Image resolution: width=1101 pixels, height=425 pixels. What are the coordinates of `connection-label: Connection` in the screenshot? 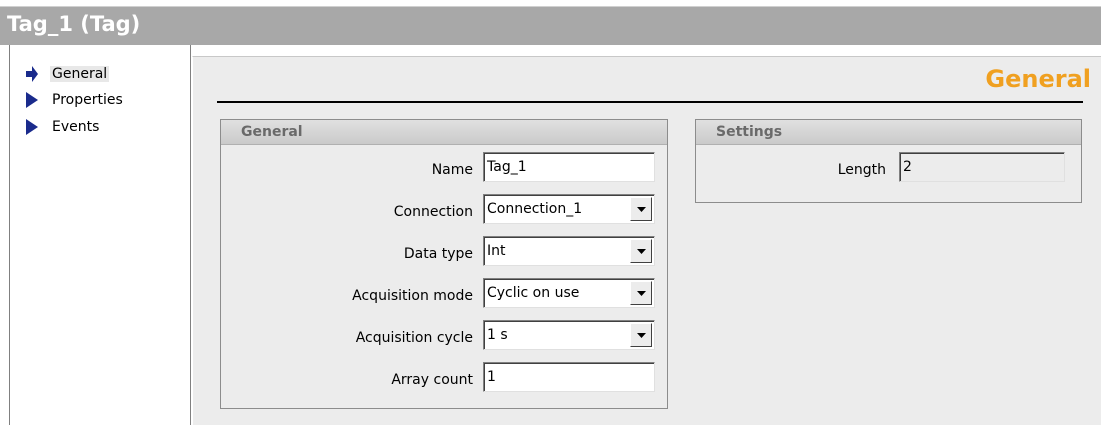 It's located at (433, 212).